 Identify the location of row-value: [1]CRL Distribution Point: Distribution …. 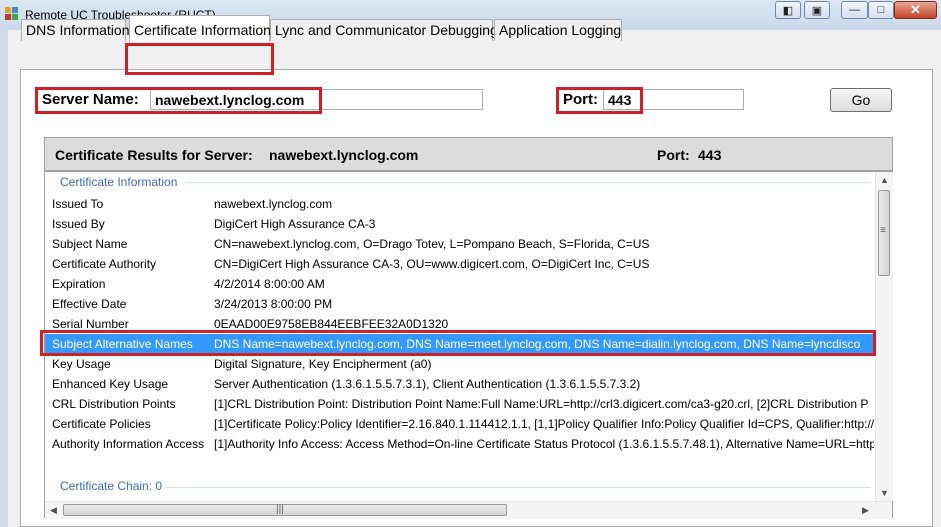
(541, 404).